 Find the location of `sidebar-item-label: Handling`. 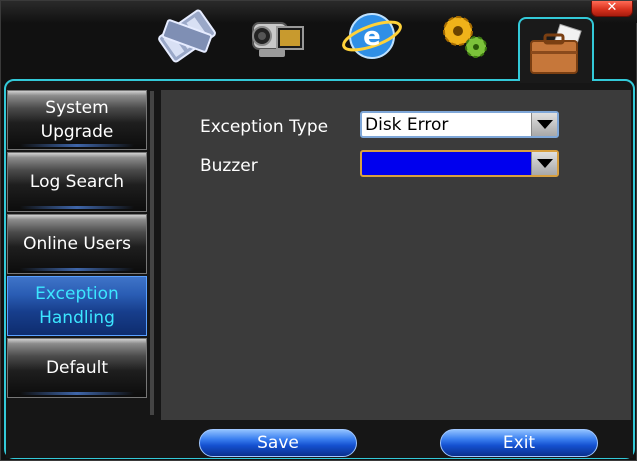

sidebar-item-label: Handling is located at coordinates (77, 318).